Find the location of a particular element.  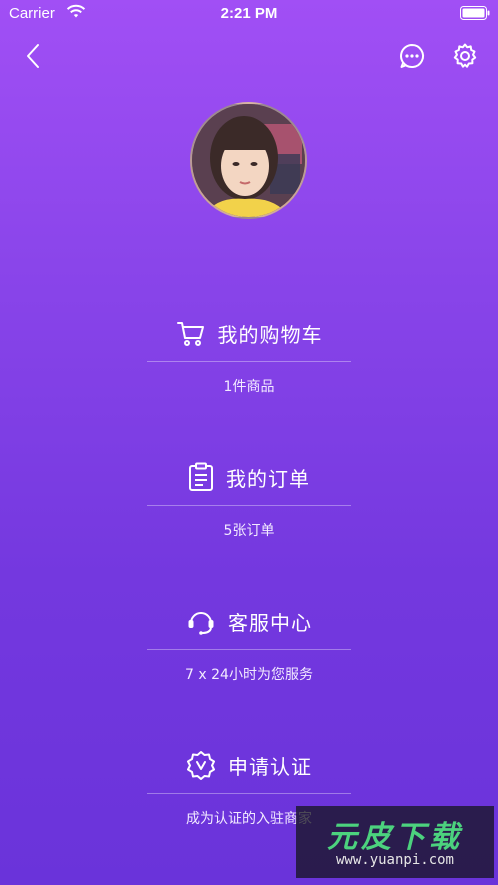

menu-item-head: 客服中心 is located at coordinates (249, 621).